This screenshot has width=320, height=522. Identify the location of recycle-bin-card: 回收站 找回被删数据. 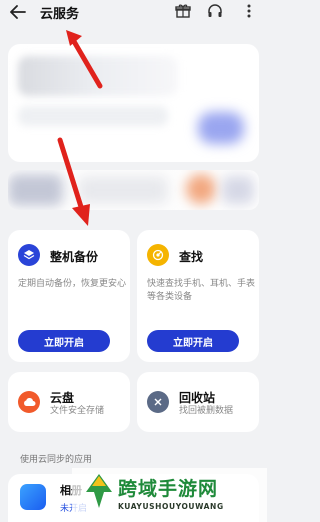
(198, 402).